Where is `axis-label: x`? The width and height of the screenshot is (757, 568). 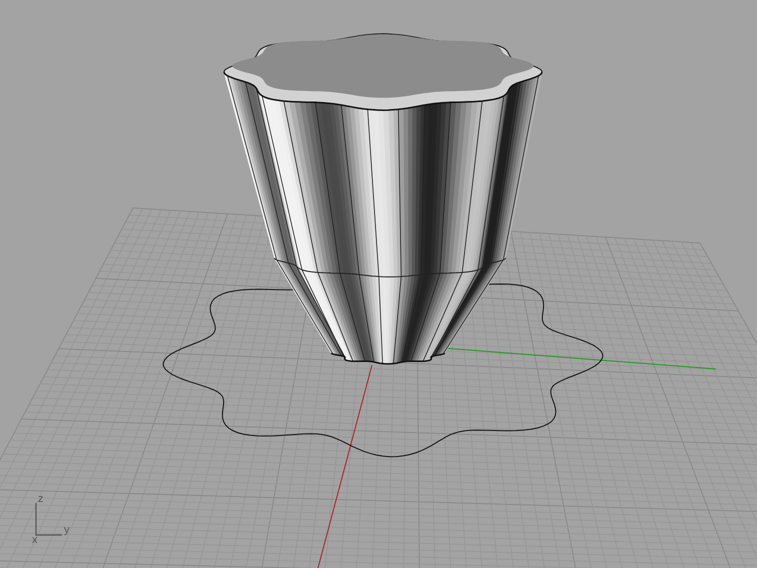 axis-label: x is located at coordinates (35, 540).